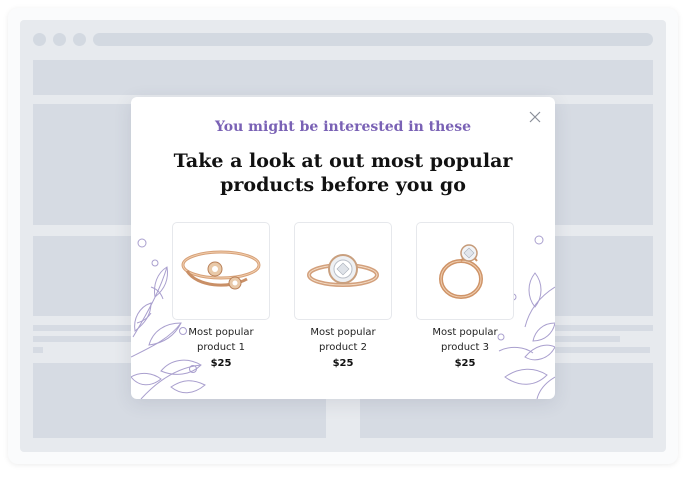 The width and height of the screenshot is (686, 478). What do you see at coordinates (79, 39) in the screenshot?
I see `window-dot-maximize` at bounding box center [79, 39].